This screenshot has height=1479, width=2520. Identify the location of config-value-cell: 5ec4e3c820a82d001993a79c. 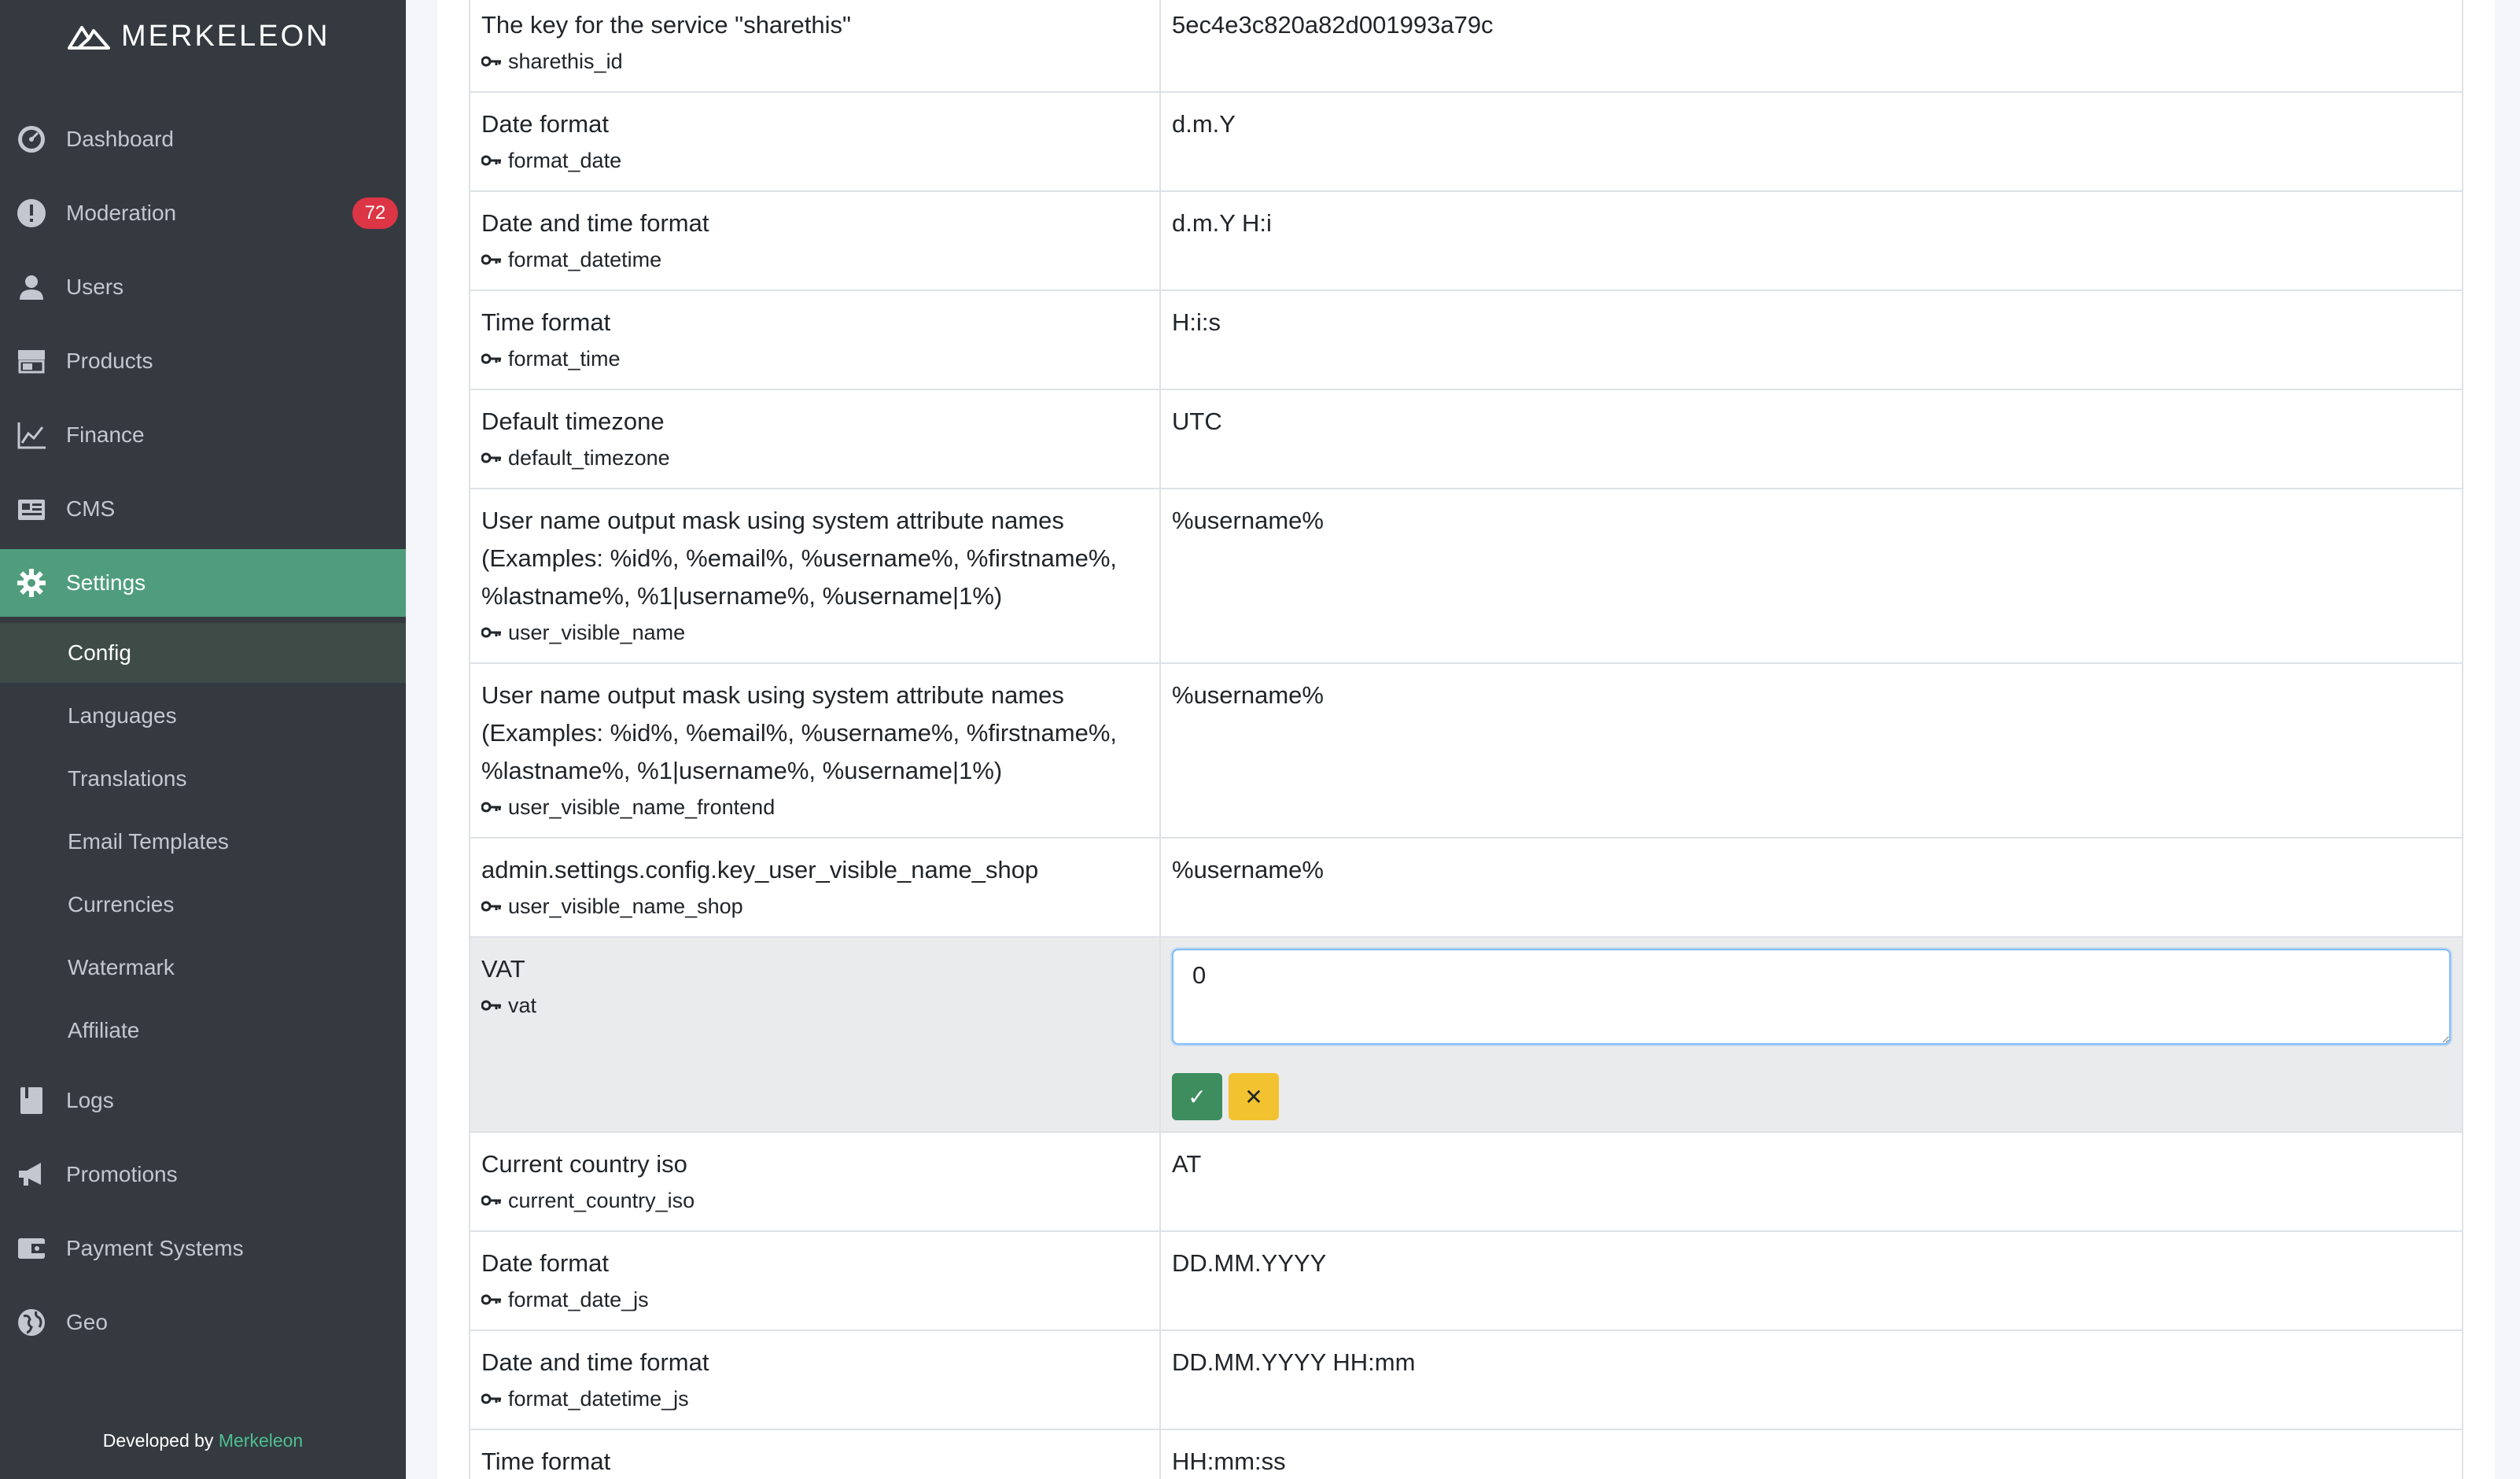
(1811, 46).